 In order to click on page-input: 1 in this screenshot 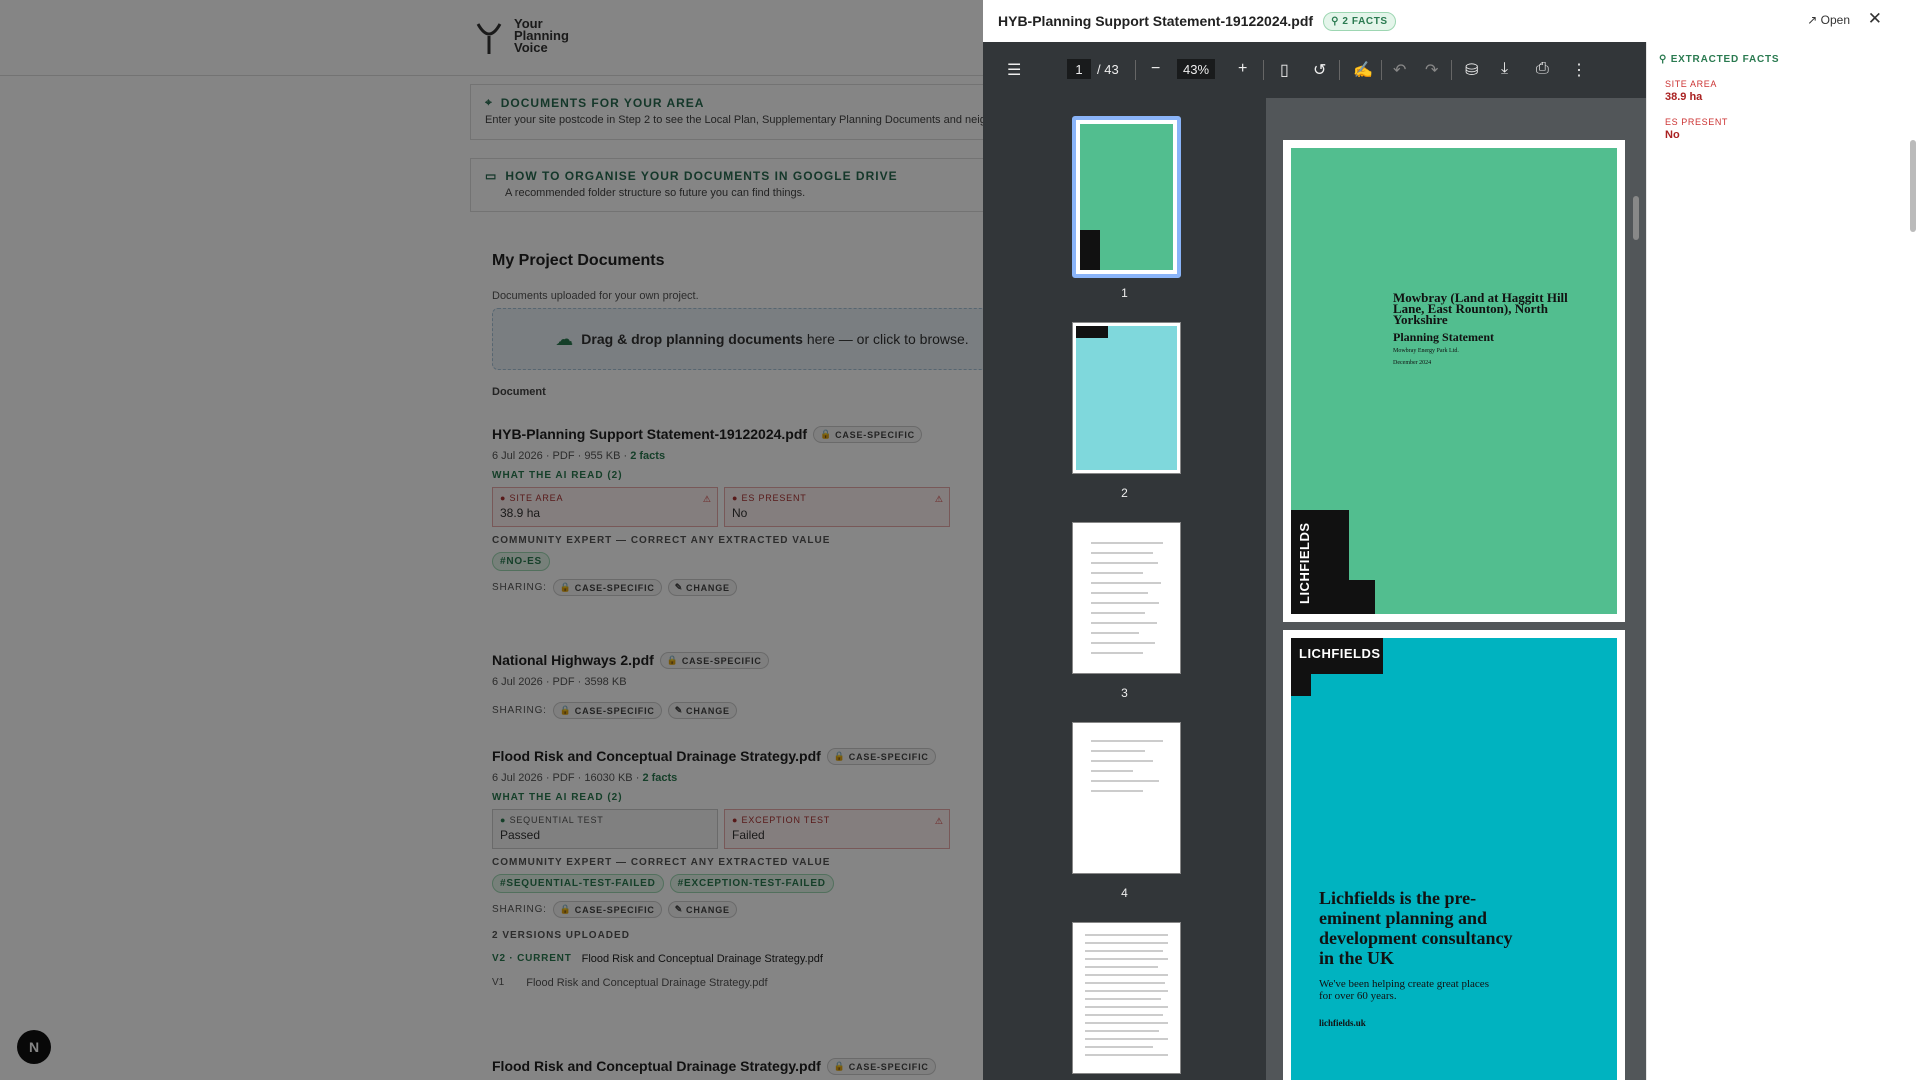, I will do `click(1079, 69)`.